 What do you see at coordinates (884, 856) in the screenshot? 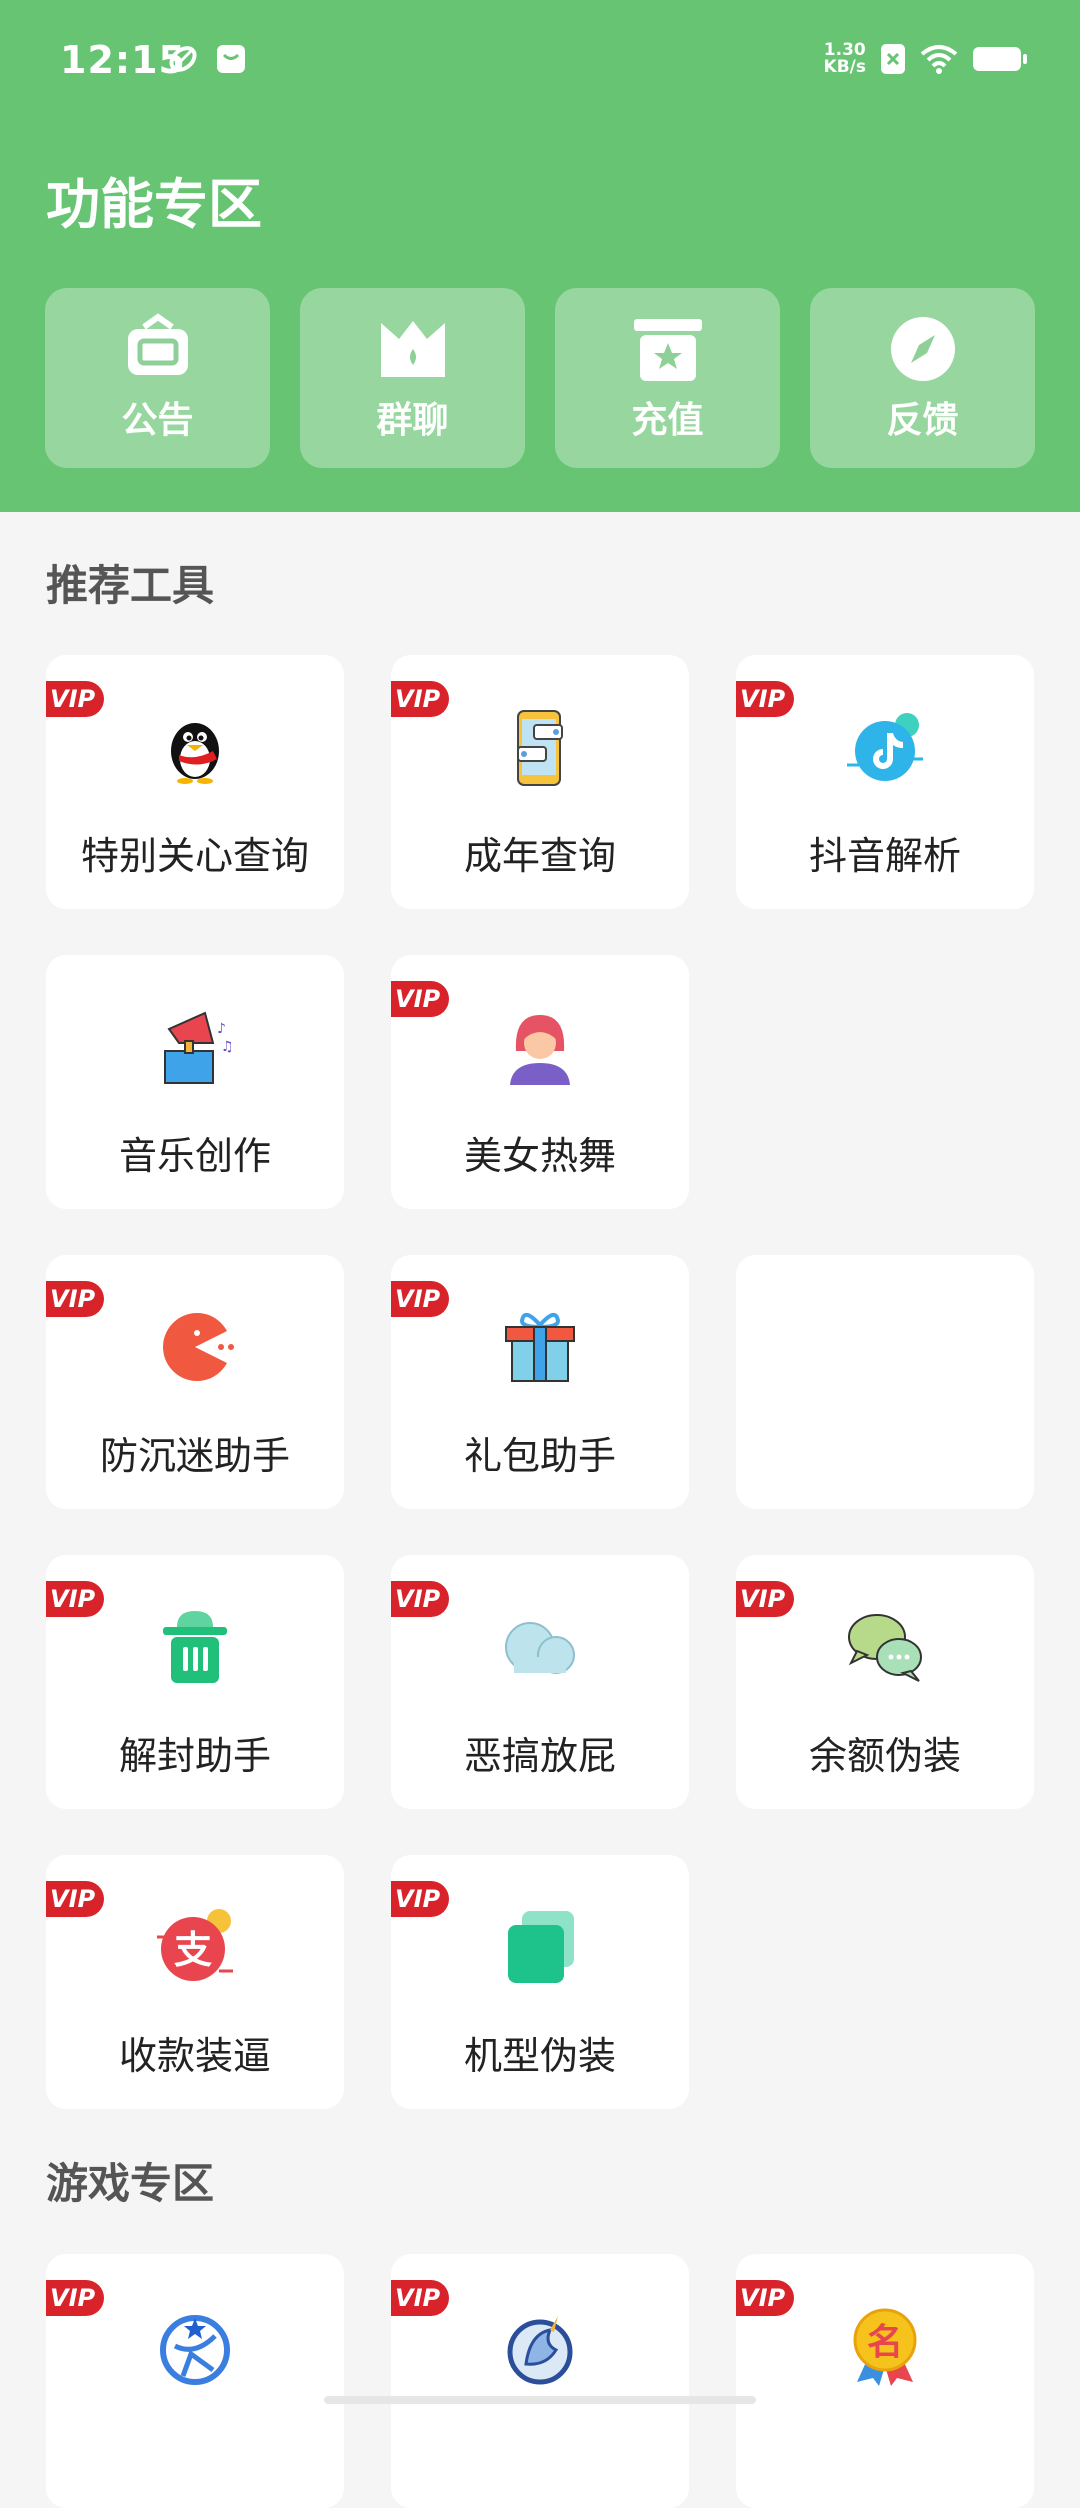
I see `tool-label: 抖音解析` at bounding box center [884, 856].